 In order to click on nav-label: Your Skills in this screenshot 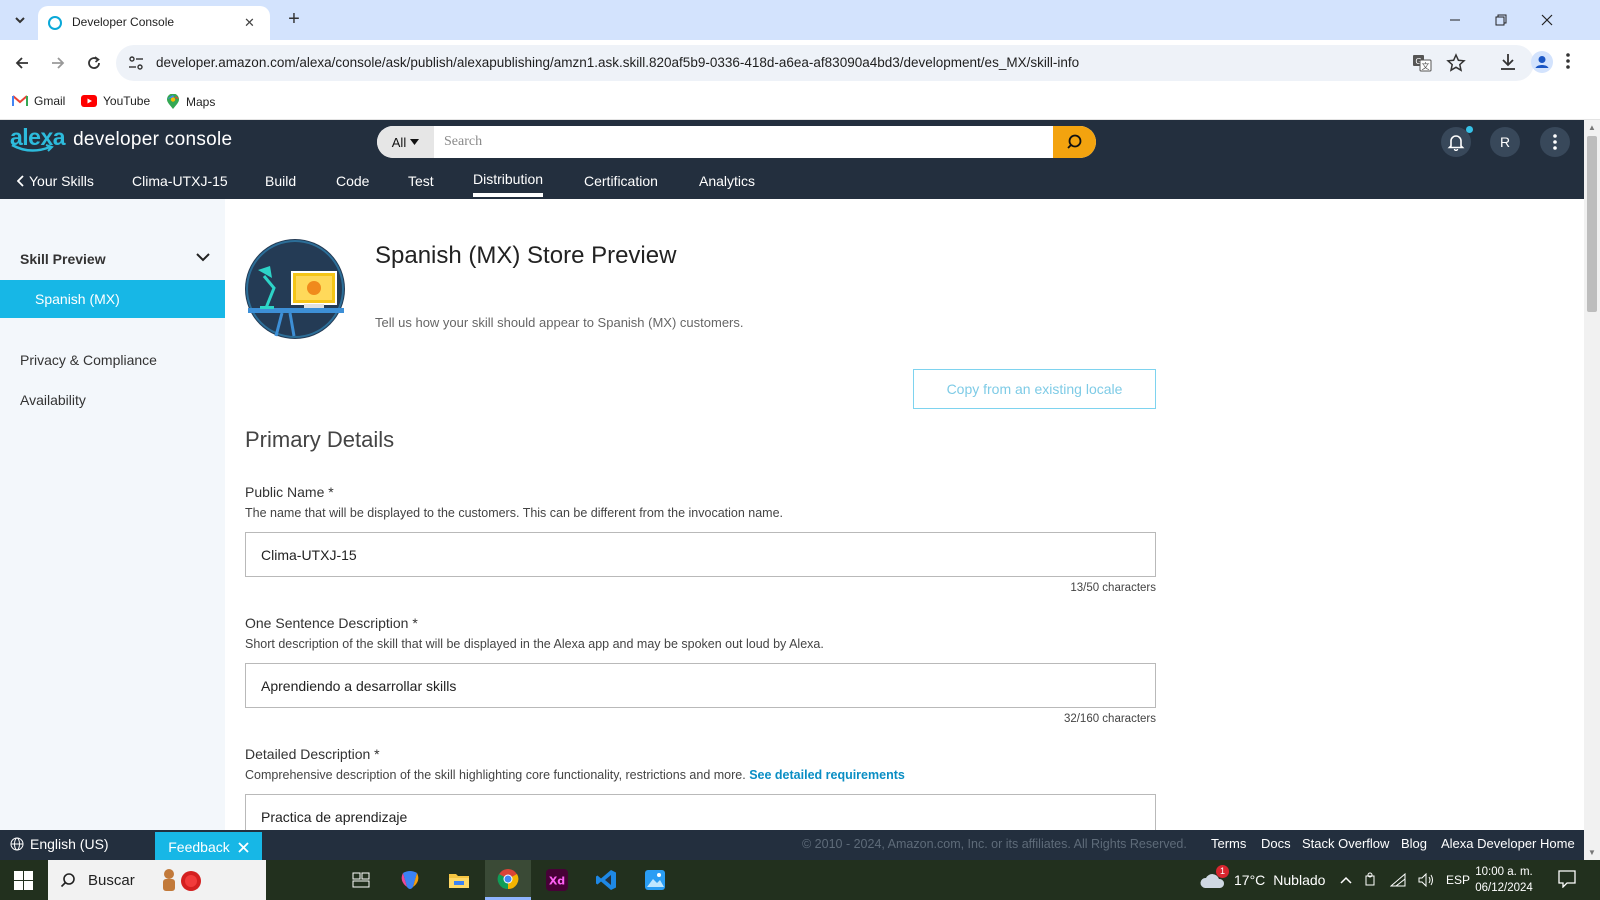, I will do `click(61, 180)`.